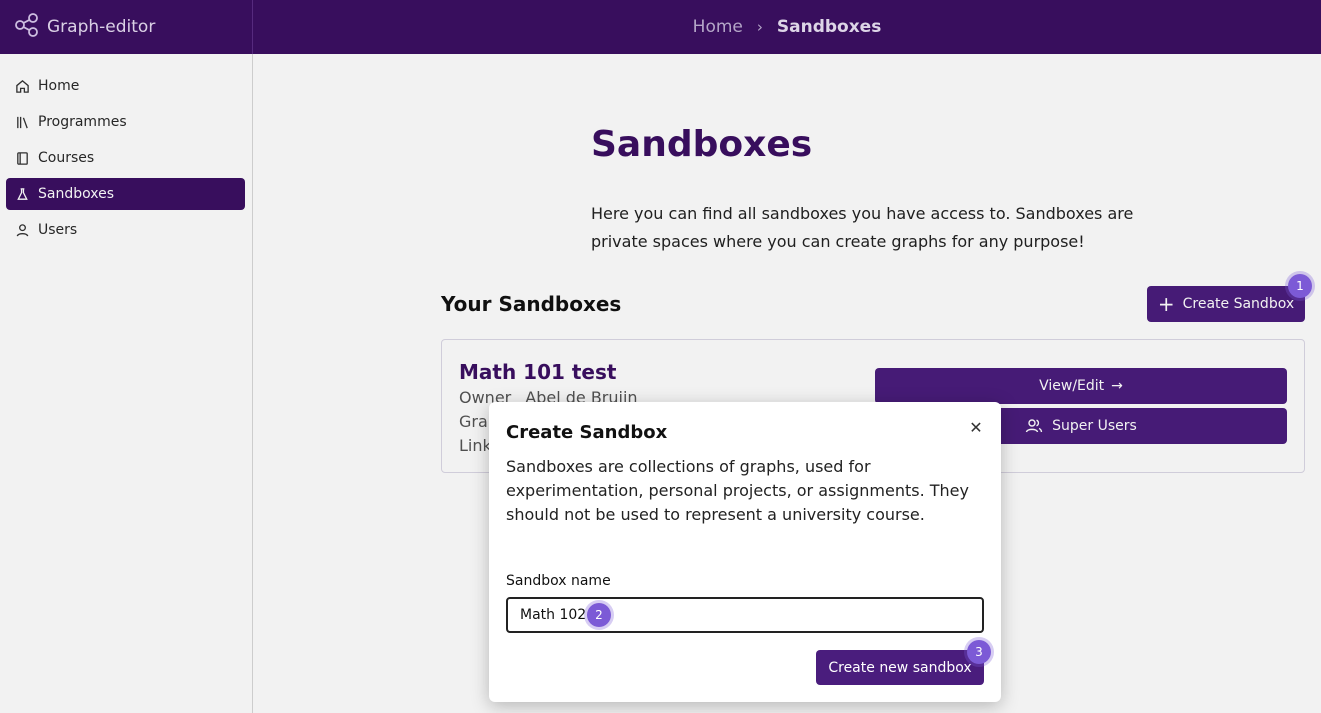 The height and width of the screenshot is (713, 1321). I want to click on create-new-sandbox-button: Create new sandbox, so click(900, 667).